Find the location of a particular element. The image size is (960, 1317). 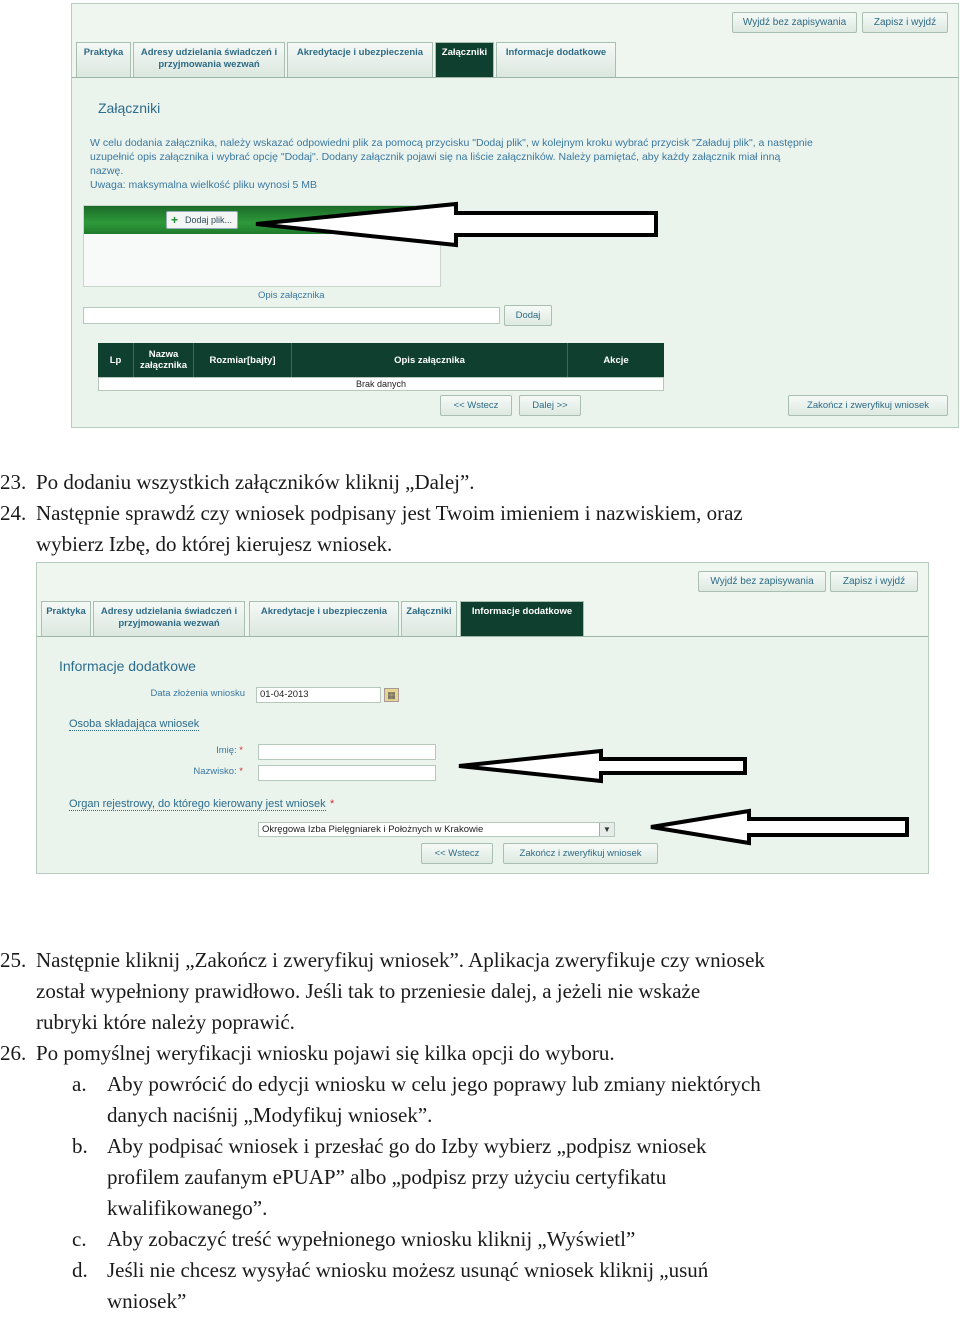

option-letter: b. is located at coordinates (80, 1146).